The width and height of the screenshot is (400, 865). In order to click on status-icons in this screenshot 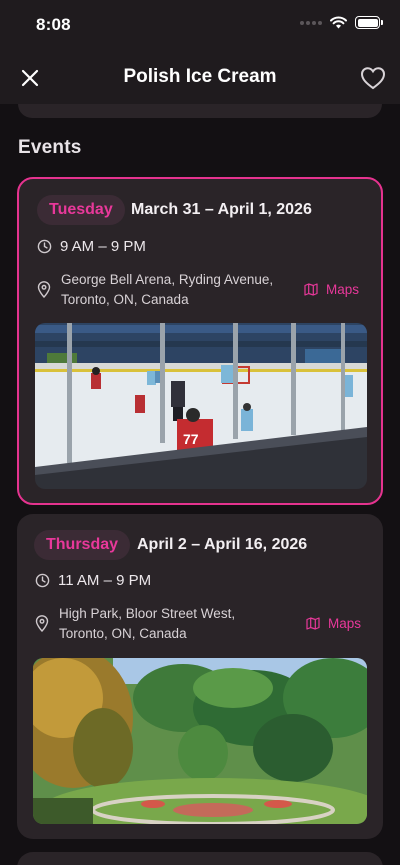, I will do `click(341, 22)`.